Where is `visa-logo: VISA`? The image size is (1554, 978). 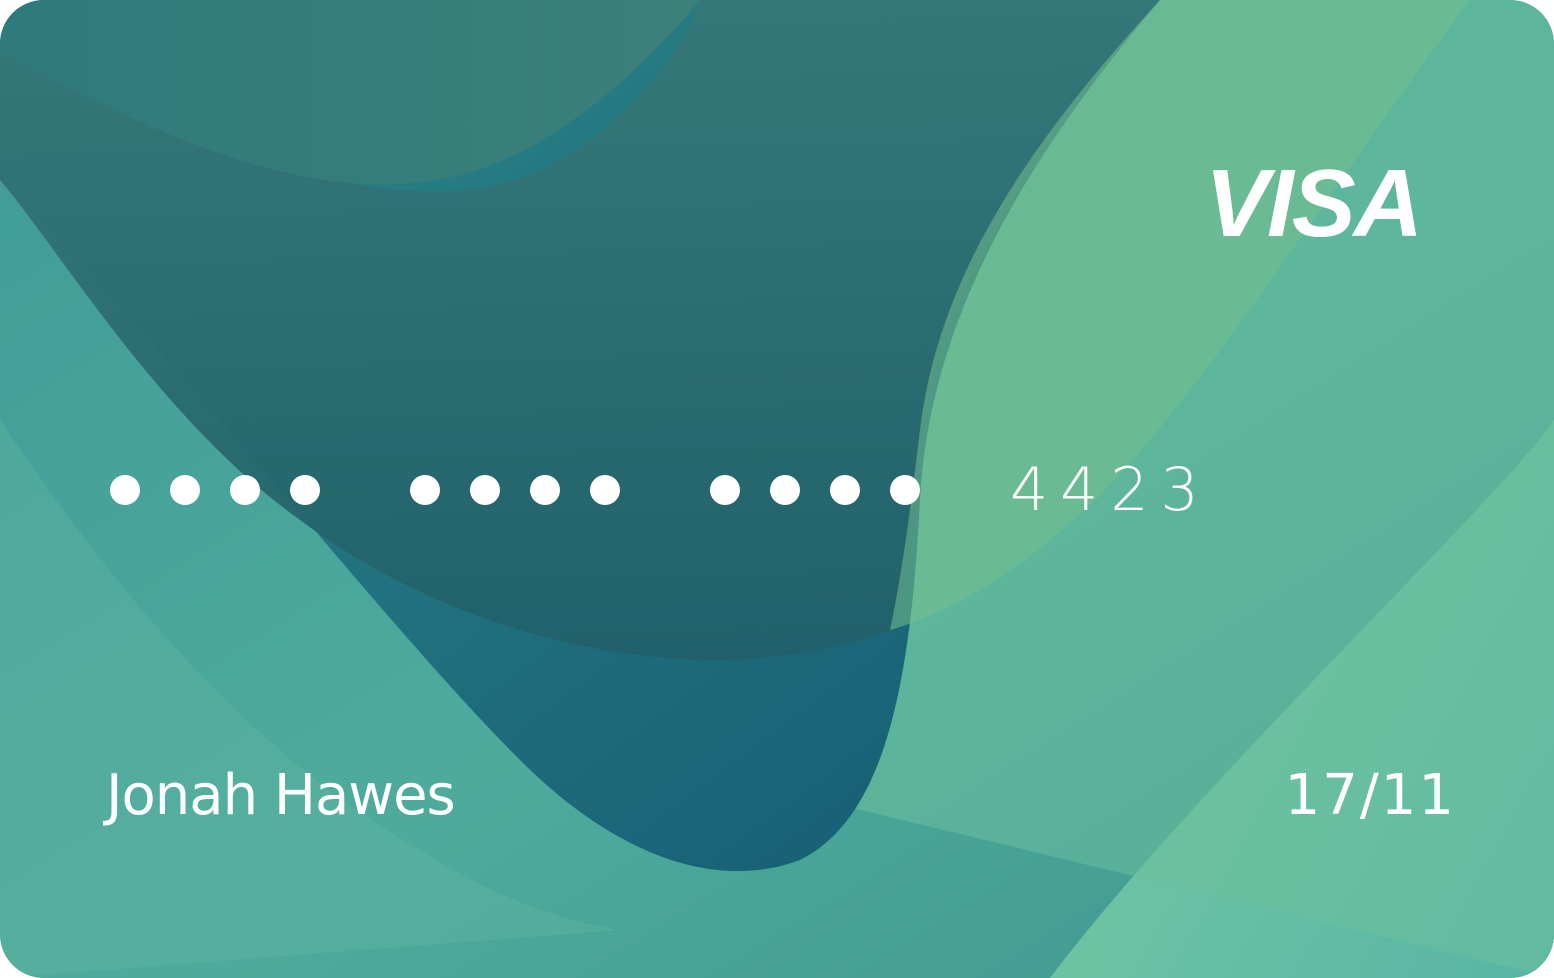 visa-logo: VISA is located at coordinates (1314, 200).